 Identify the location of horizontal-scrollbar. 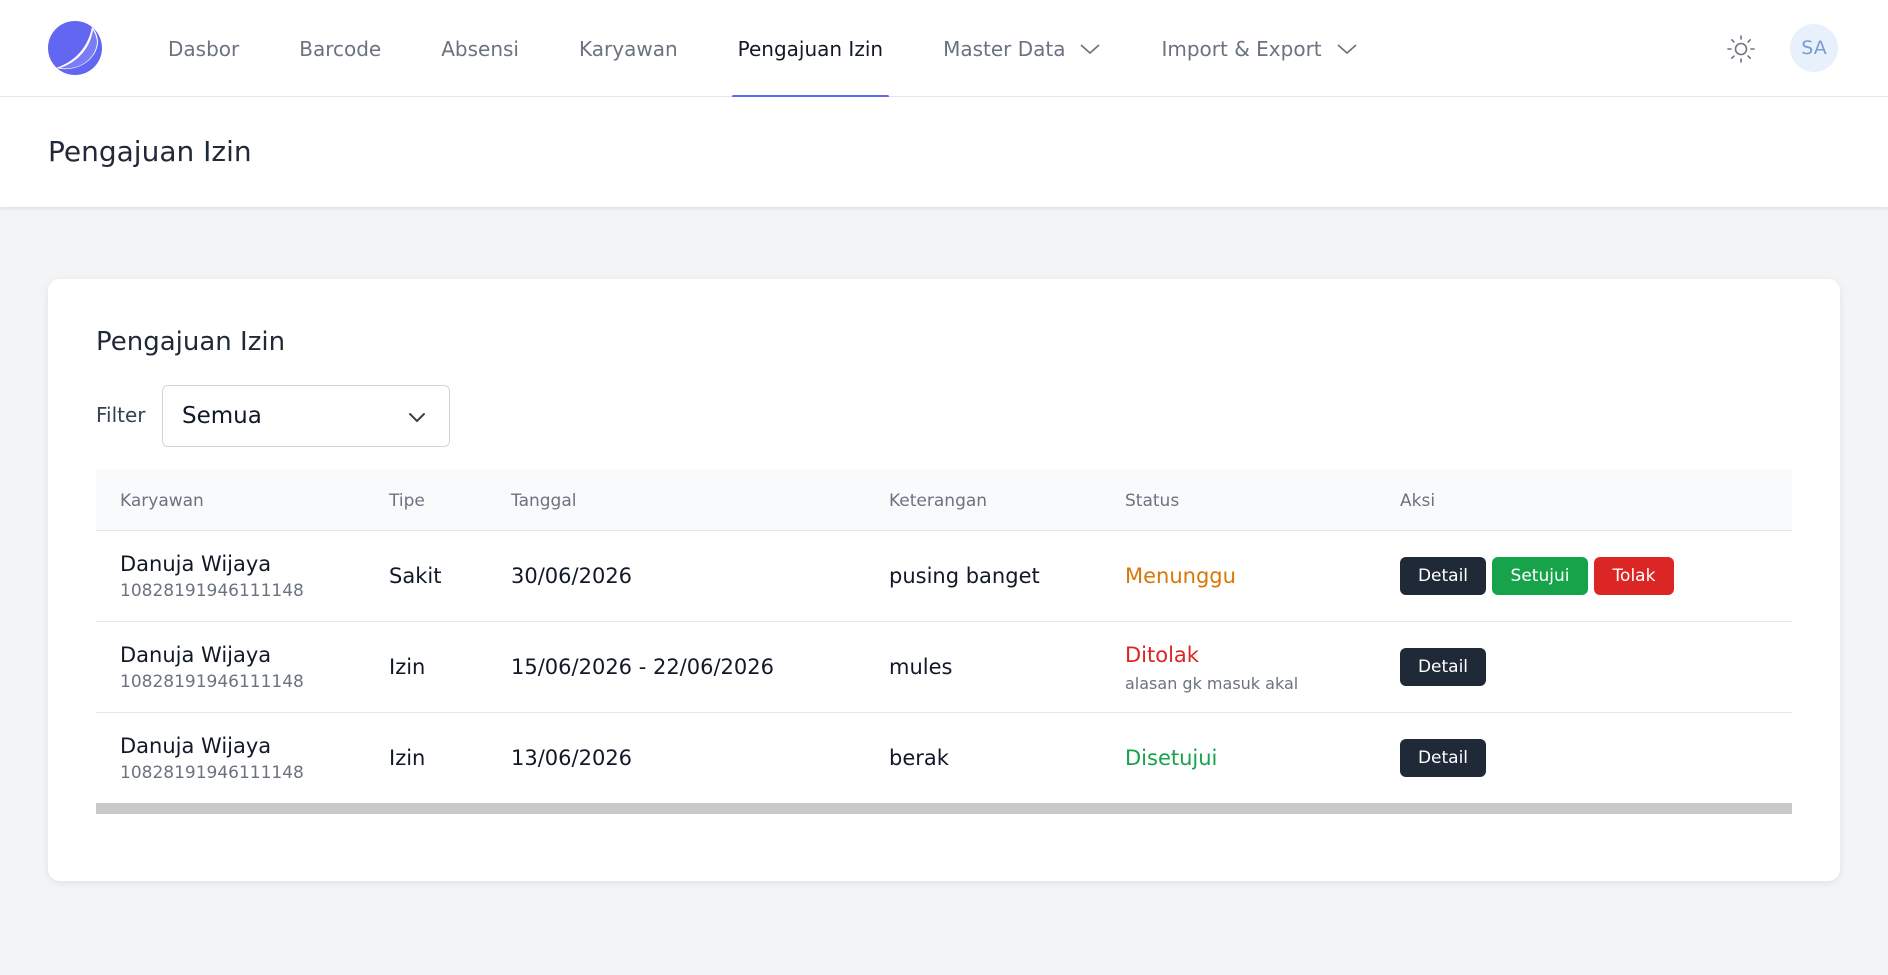
(944, 808).